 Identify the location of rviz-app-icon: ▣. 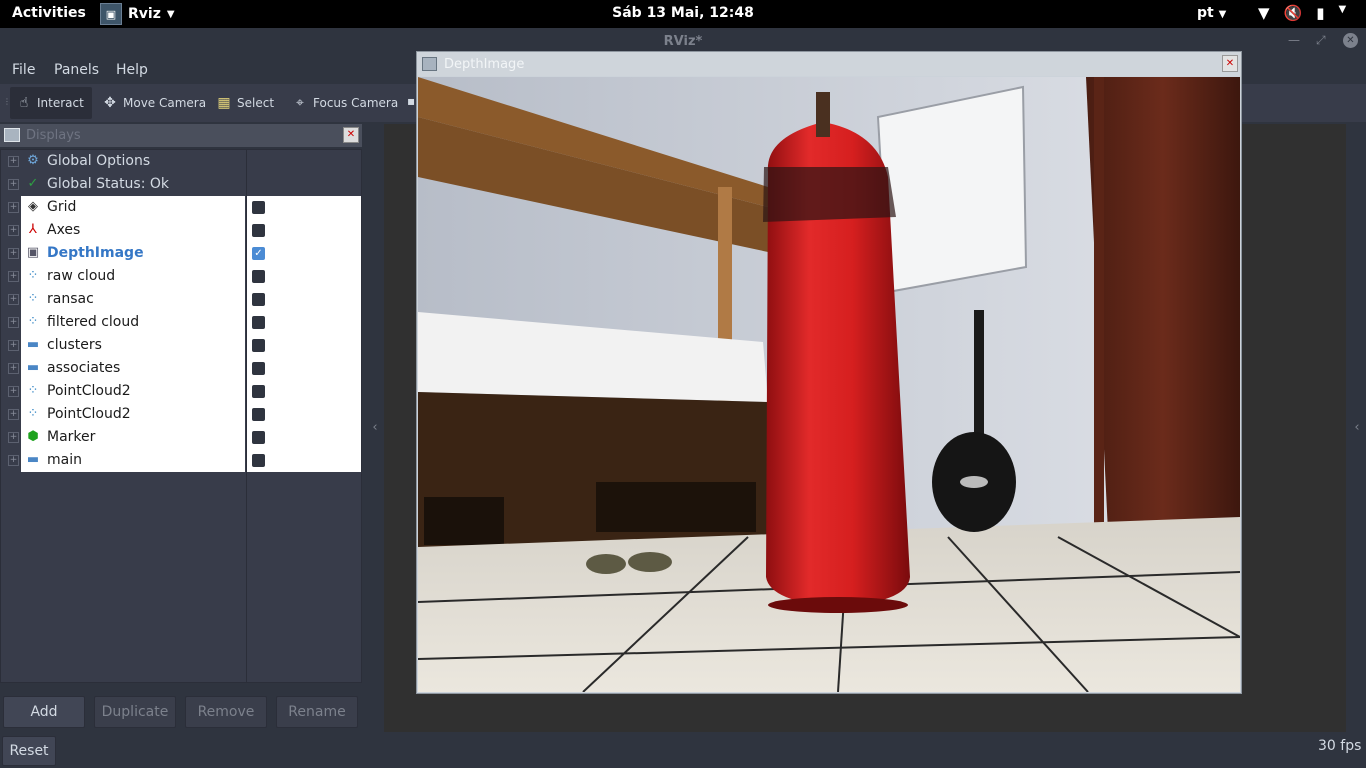
(111, 14).